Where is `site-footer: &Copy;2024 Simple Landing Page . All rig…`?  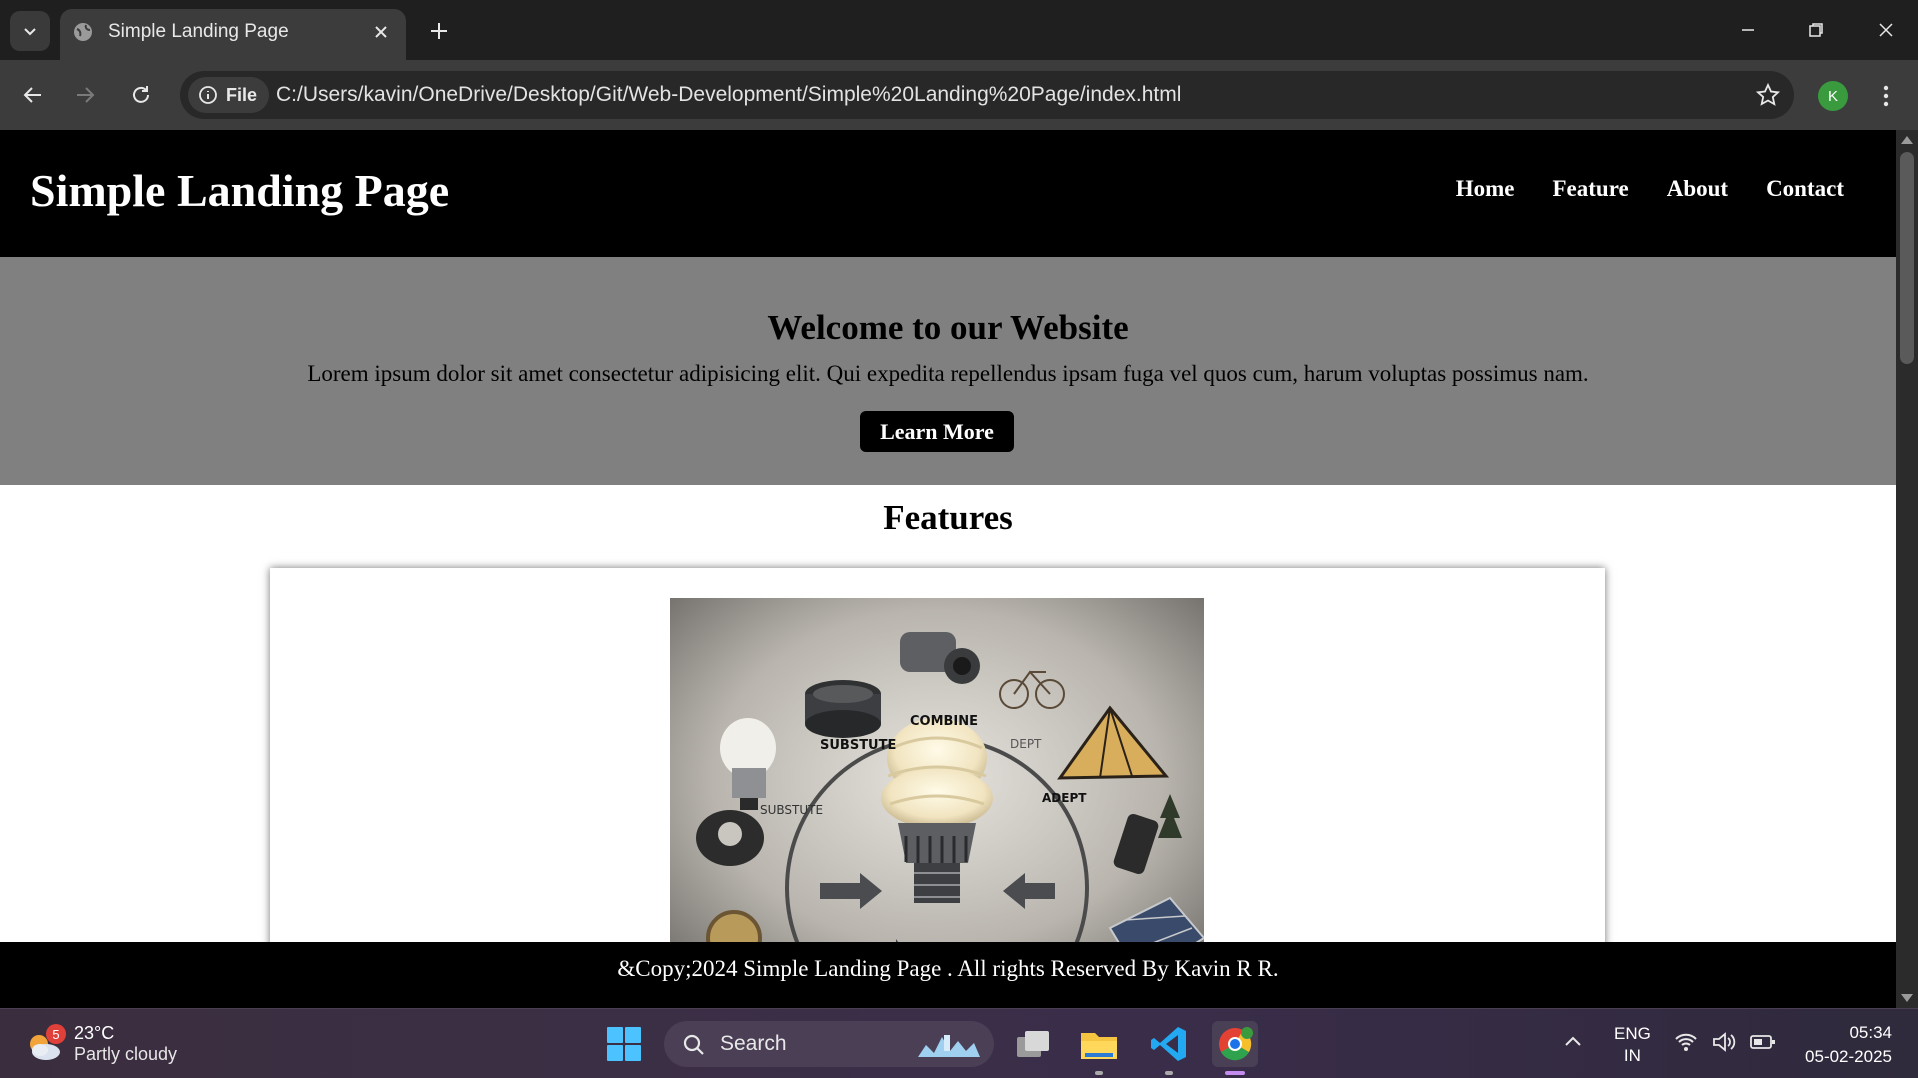
site-footer: &Copy;2024 Simple Landing Page . All rig… is located at coordinates (948, 975).